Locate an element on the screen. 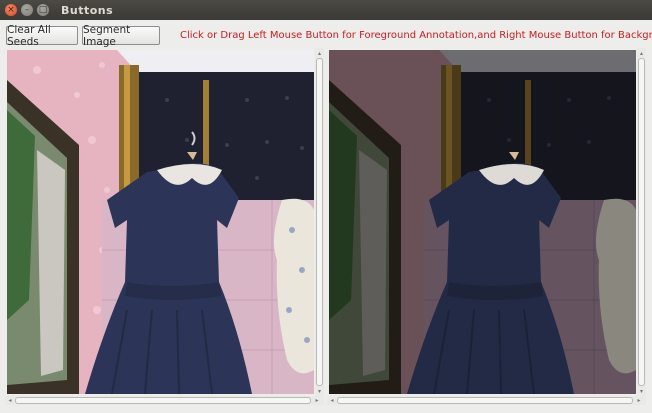 This screenshot has width=652, height=413. close-window-button: × is located at coordinates (11, 10).